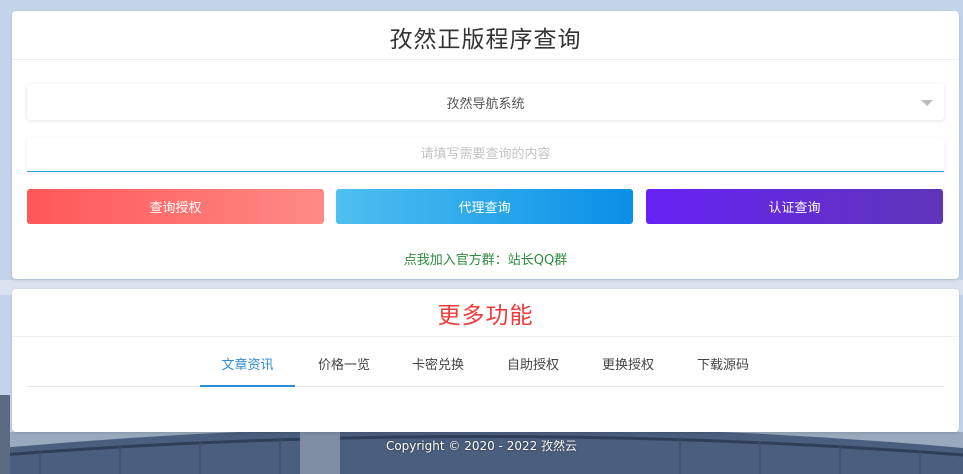 This screenshot has height=474, width=963. I want to click on tab-download-source: 下载源码, so click(723, 366).